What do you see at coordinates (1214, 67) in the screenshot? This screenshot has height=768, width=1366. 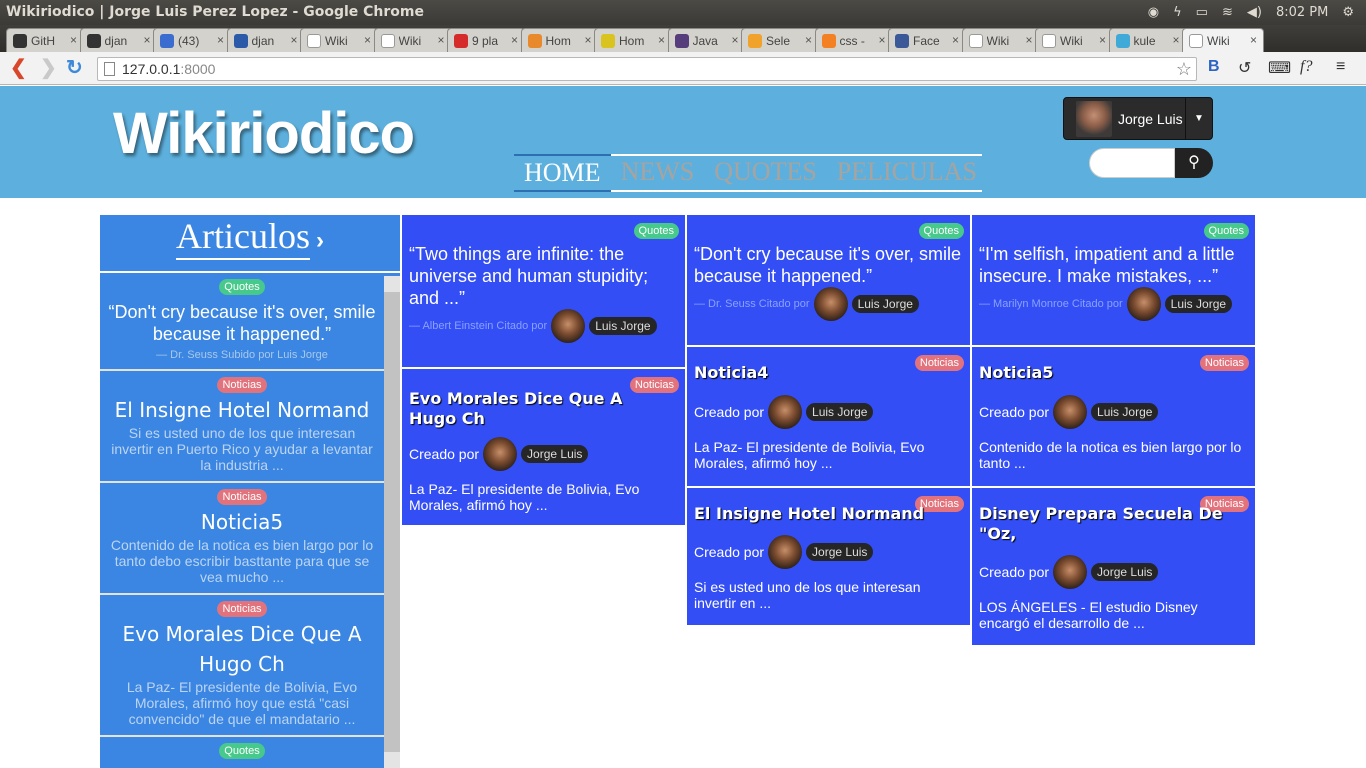 I see `b-extension-icon: B` at bounding box center [1214, 67].